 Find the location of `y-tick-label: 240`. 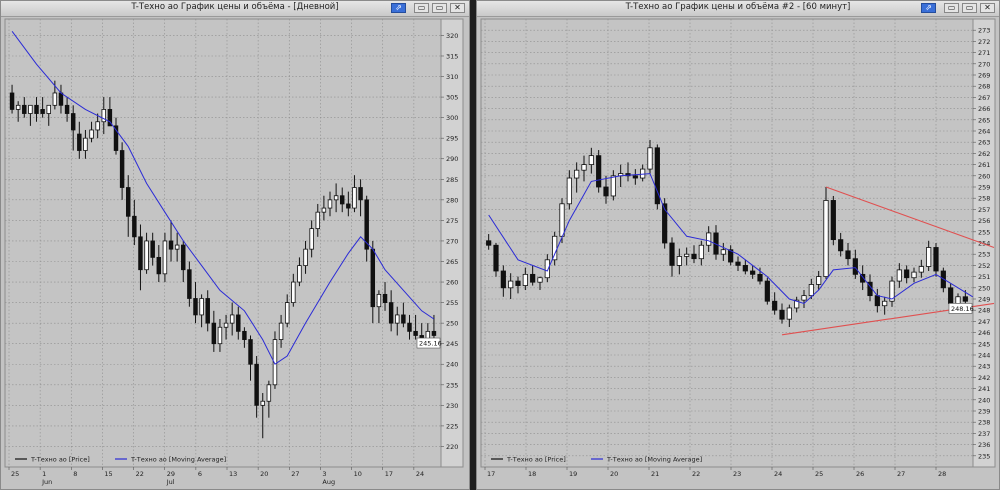

y-tick-label: 240 is located at coordinates (452, 365).